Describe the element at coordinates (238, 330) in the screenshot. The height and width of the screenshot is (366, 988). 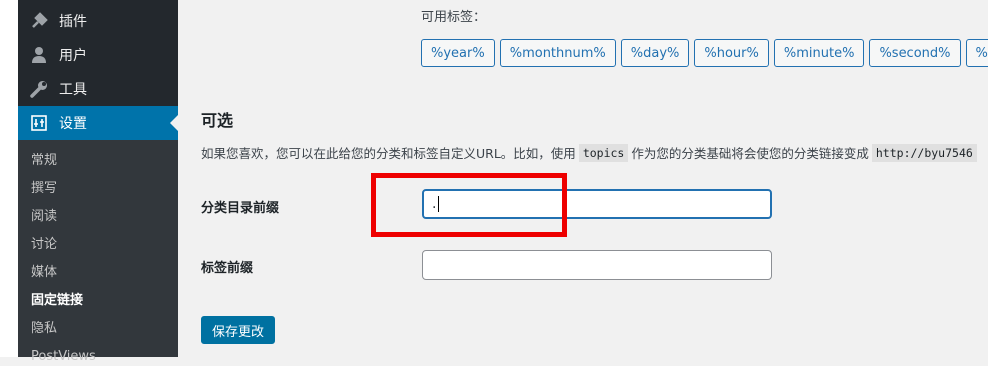
I see `save-changes-button: 保存更改` at that location.